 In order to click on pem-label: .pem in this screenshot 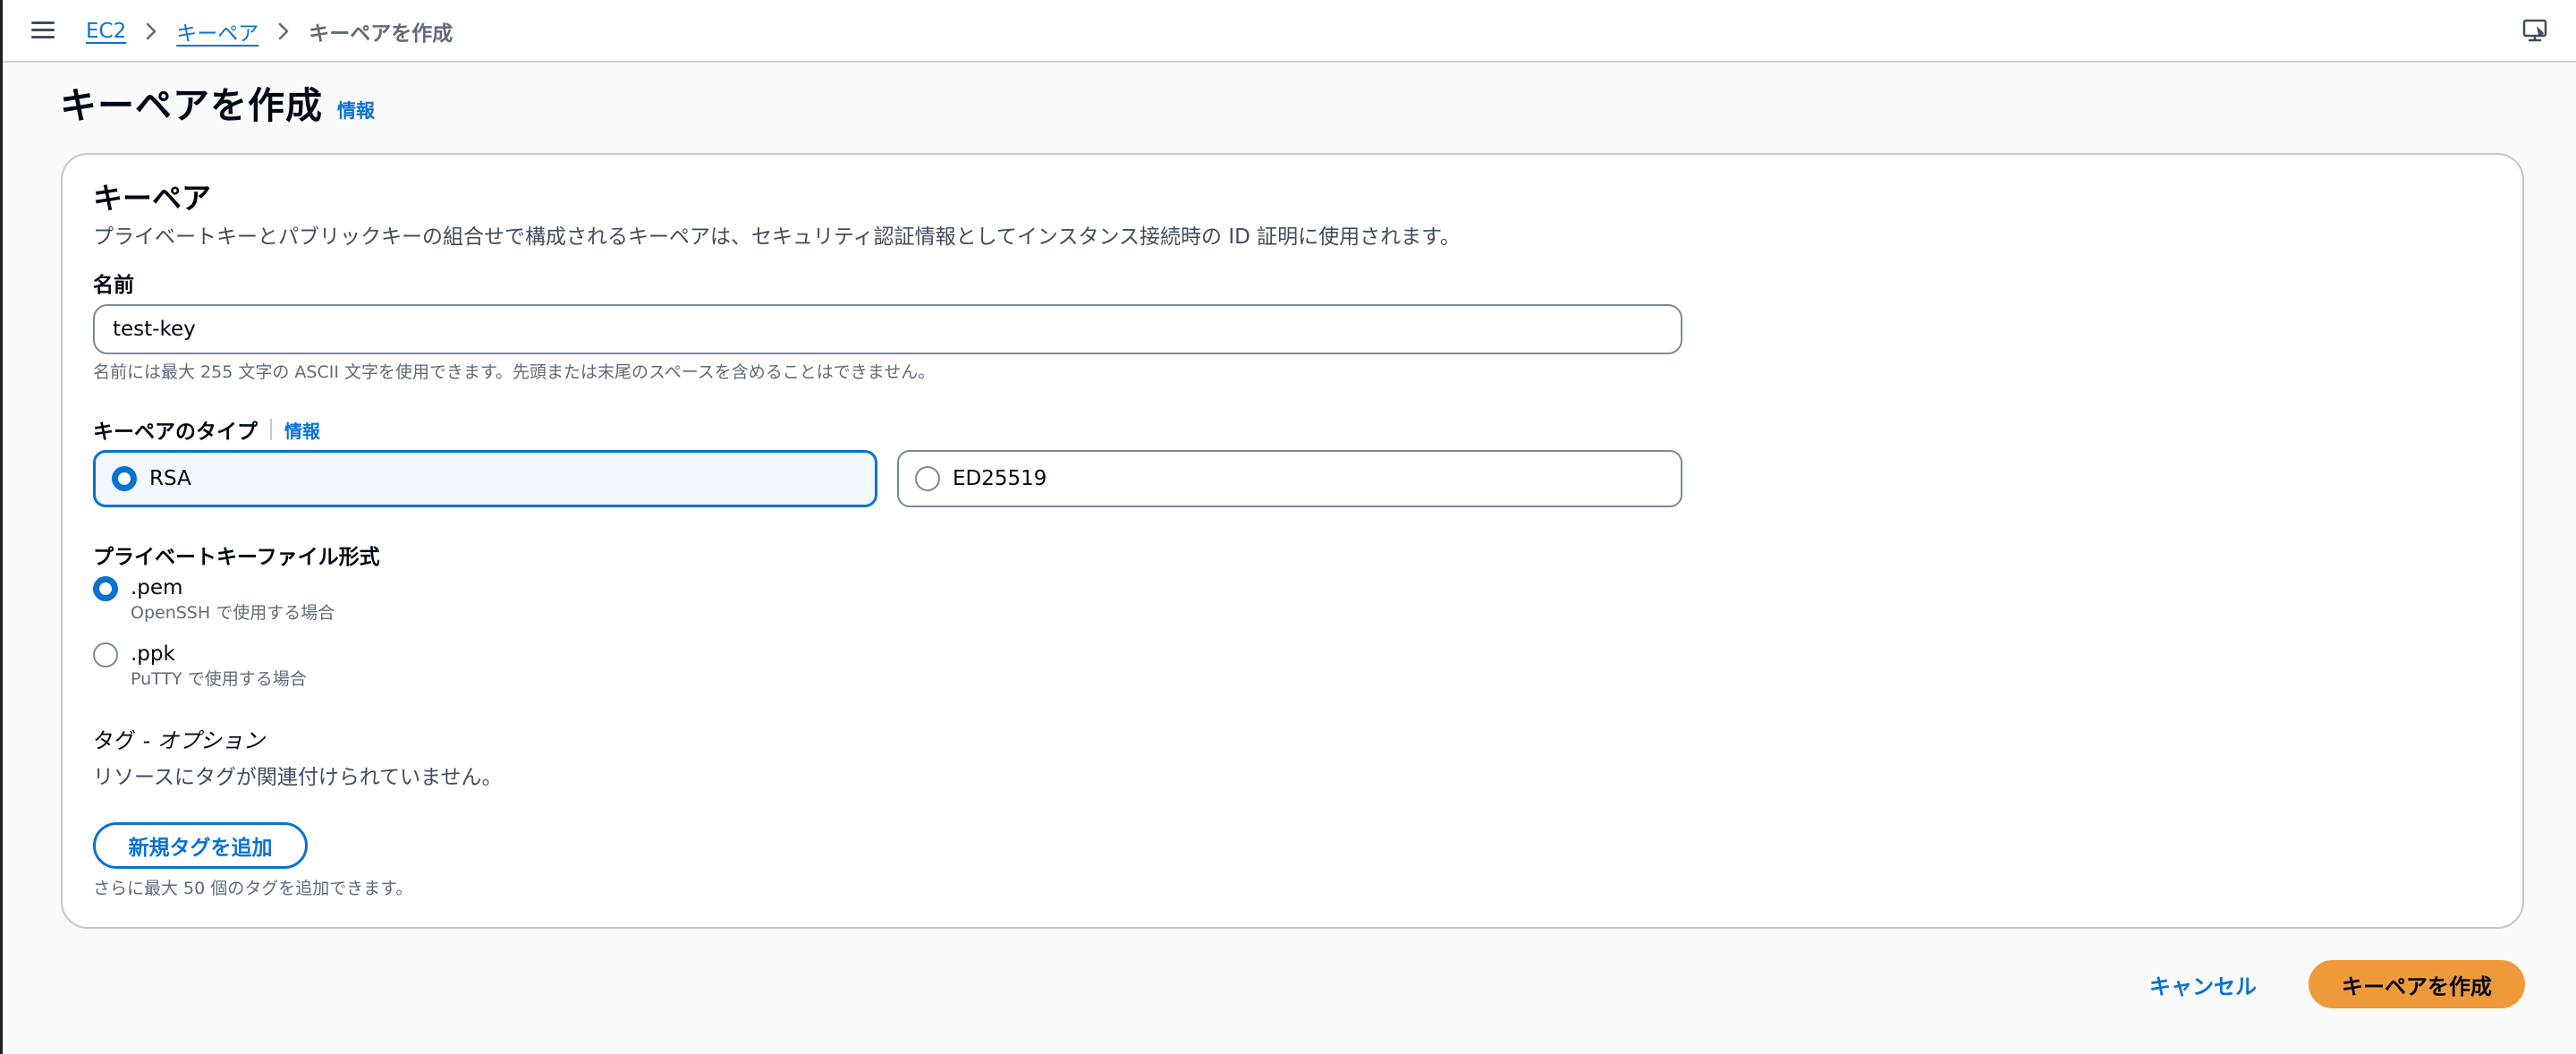, I will do `click(157, 587)`.